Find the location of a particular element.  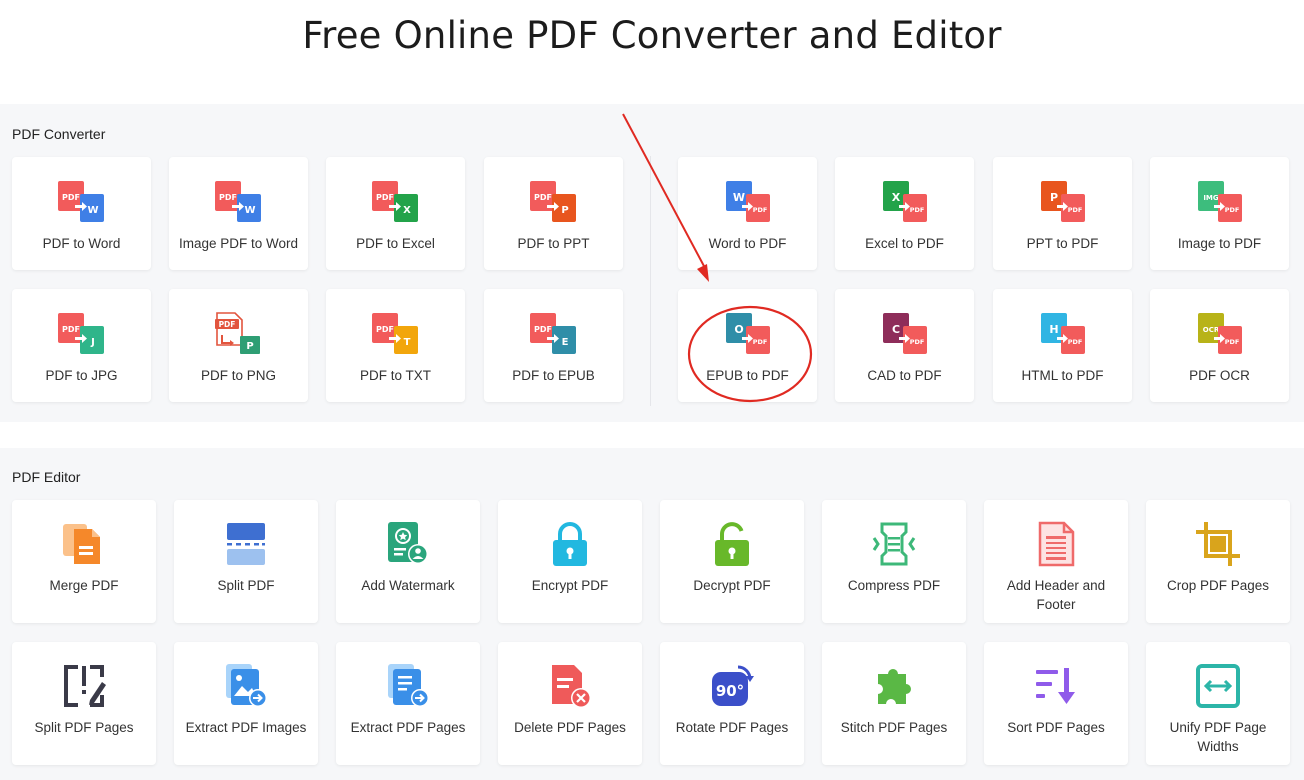

tool-card-rotate-pdf-pages: 90° Rotate PDF Pages is located at coordinates (732, 703).